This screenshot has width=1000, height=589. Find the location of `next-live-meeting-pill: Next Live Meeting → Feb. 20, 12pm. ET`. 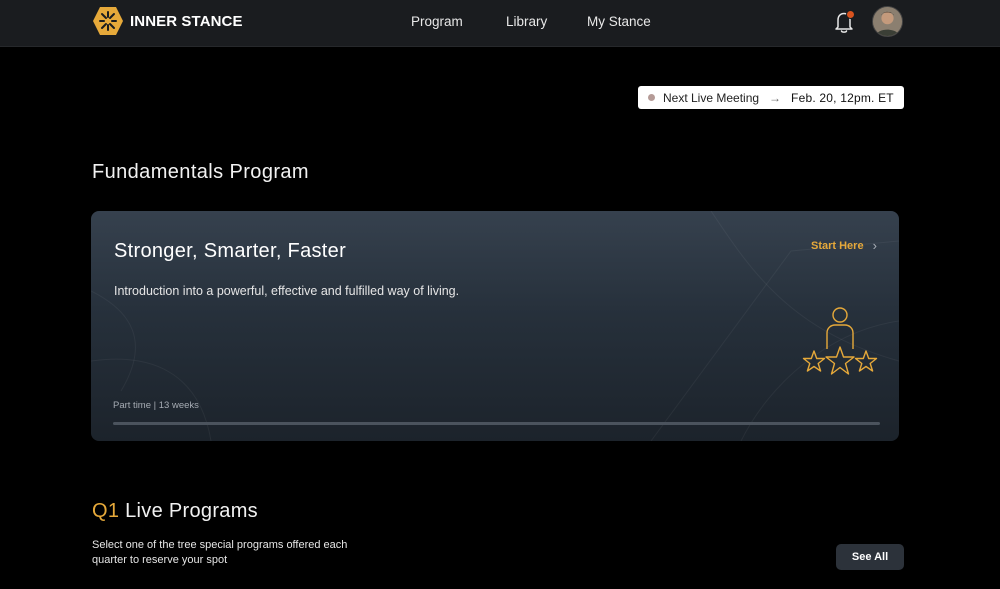

next-live-meeting-pill: Next Live Meeting → Feb. 20, 12pm. ET is located at coordinates (771, 97).